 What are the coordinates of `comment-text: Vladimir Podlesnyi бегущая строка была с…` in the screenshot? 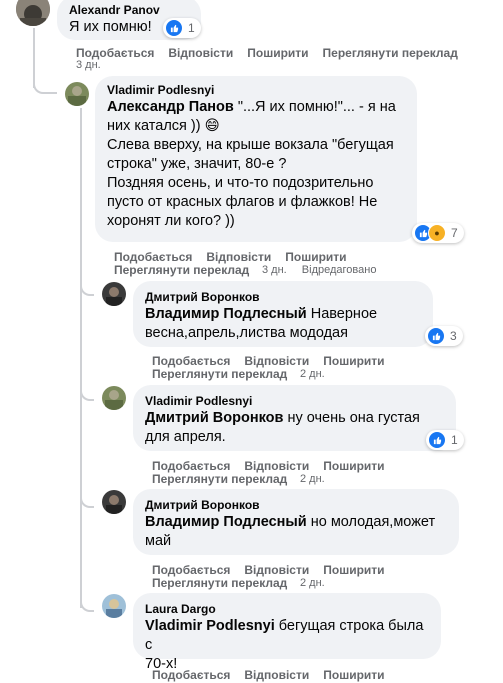 It's located at (284, 645).